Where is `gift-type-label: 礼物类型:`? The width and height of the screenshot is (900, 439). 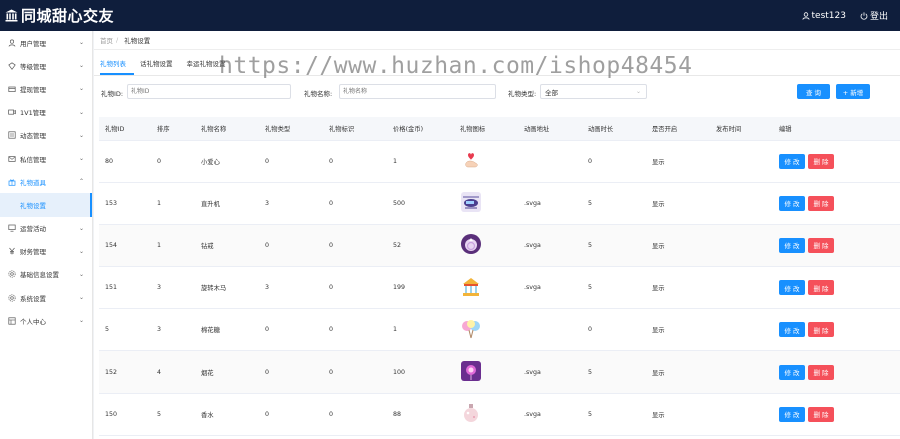
gift-type-label: 礼物类型: is located at coordinates (522, 94).